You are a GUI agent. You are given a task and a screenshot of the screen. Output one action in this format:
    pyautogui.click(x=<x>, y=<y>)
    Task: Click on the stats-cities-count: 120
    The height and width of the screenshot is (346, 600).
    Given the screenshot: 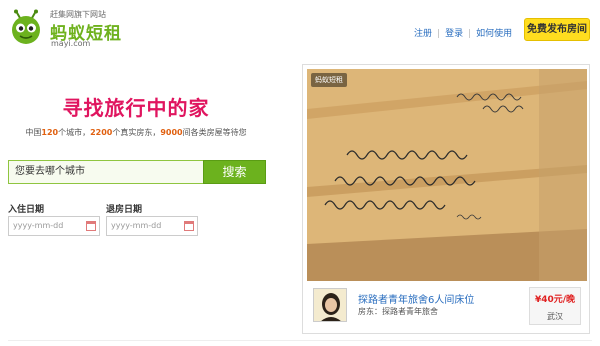 What is the action you would take?
    pyautogui.click(x=50, y=132)
    